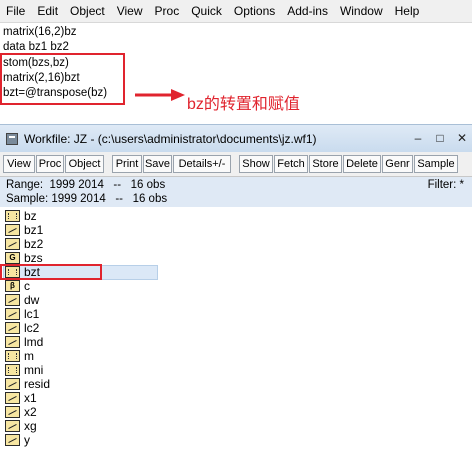  I want to click on details-button: Details+/-, so click(202, 164).